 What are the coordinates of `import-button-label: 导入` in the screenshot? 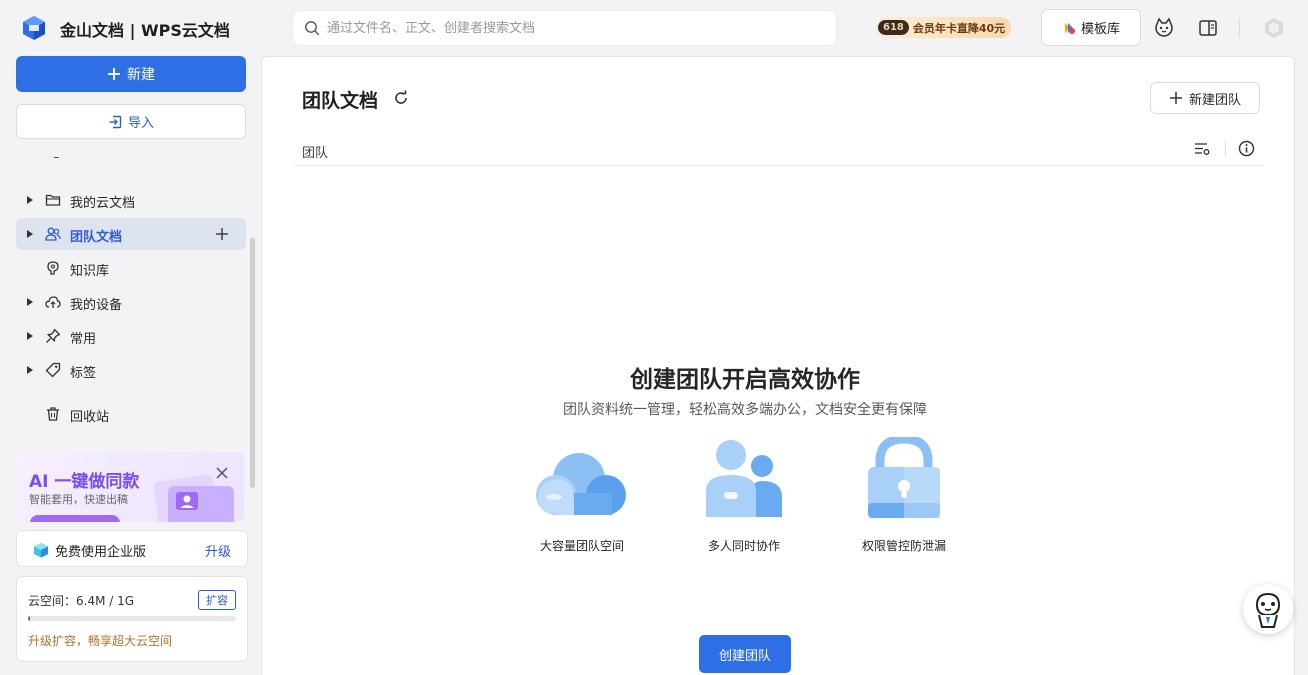 It's located at (140, 123).